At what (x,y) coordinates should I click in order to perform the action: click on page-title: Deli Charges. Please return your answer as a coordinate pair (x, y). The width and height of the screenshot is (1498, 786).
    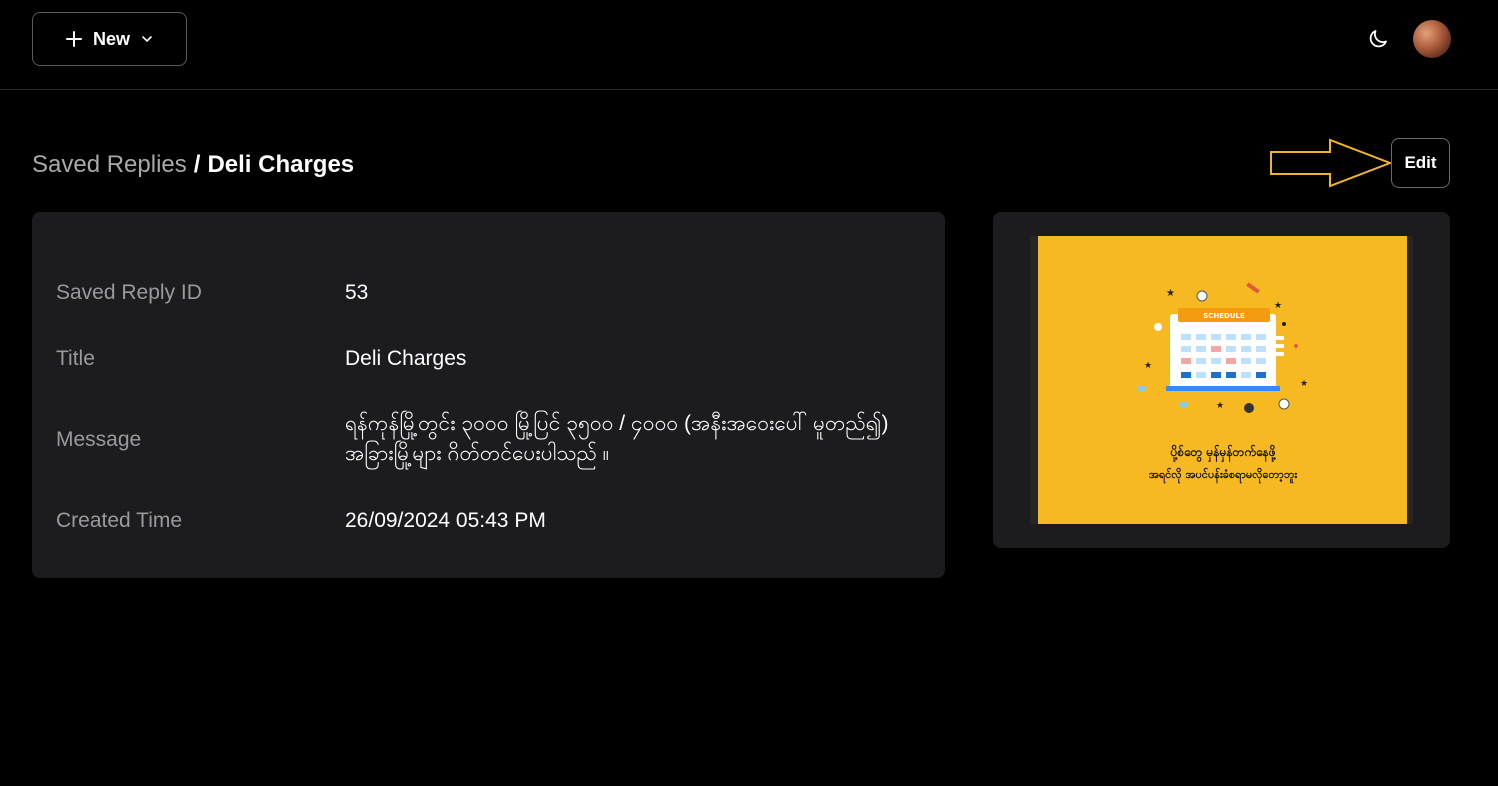
    Looking at the image, I should click on (281, 164).